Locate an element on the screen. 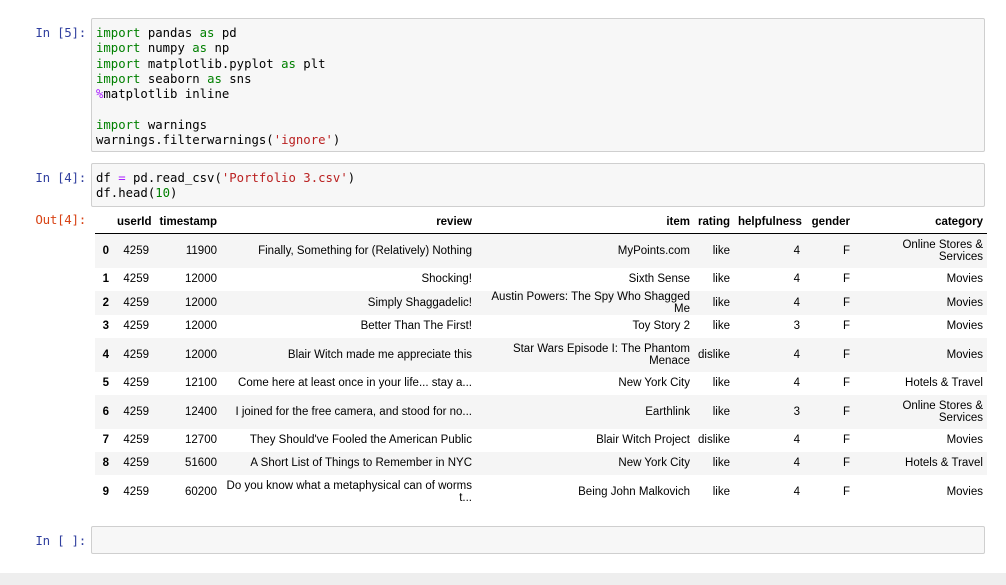 Image resolution: width=1006 pixels, height=585 pixels. row-index: 3 is located at coordinates (105, 326).